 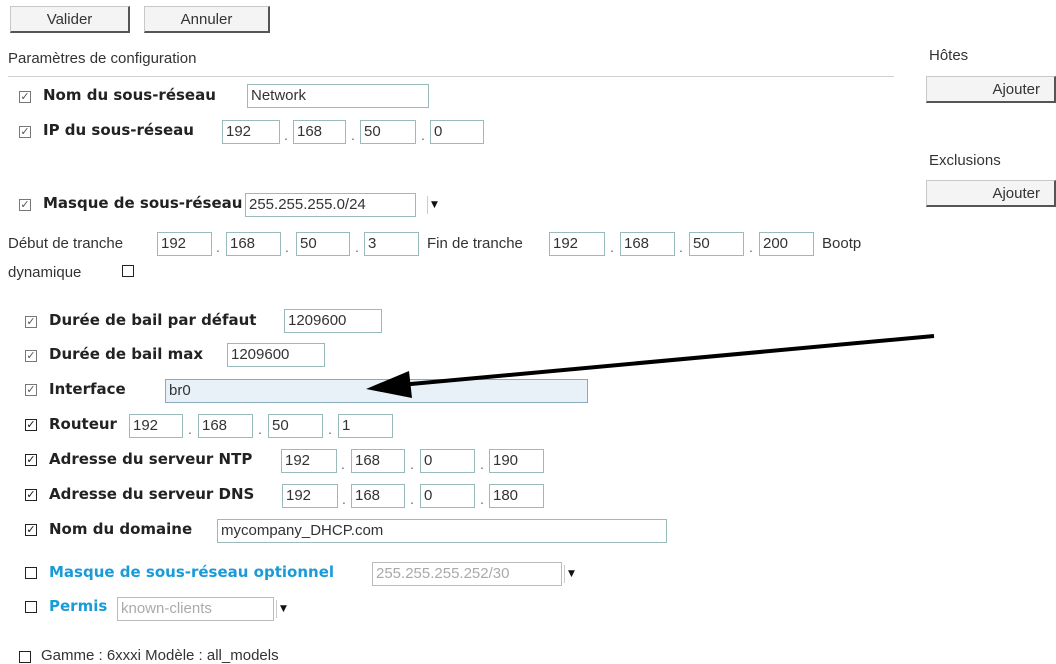 What do you see at coordinates (31, 425) in the screenshot?
I see `router-checkbox: ✓` at bounding box center [31, 425].